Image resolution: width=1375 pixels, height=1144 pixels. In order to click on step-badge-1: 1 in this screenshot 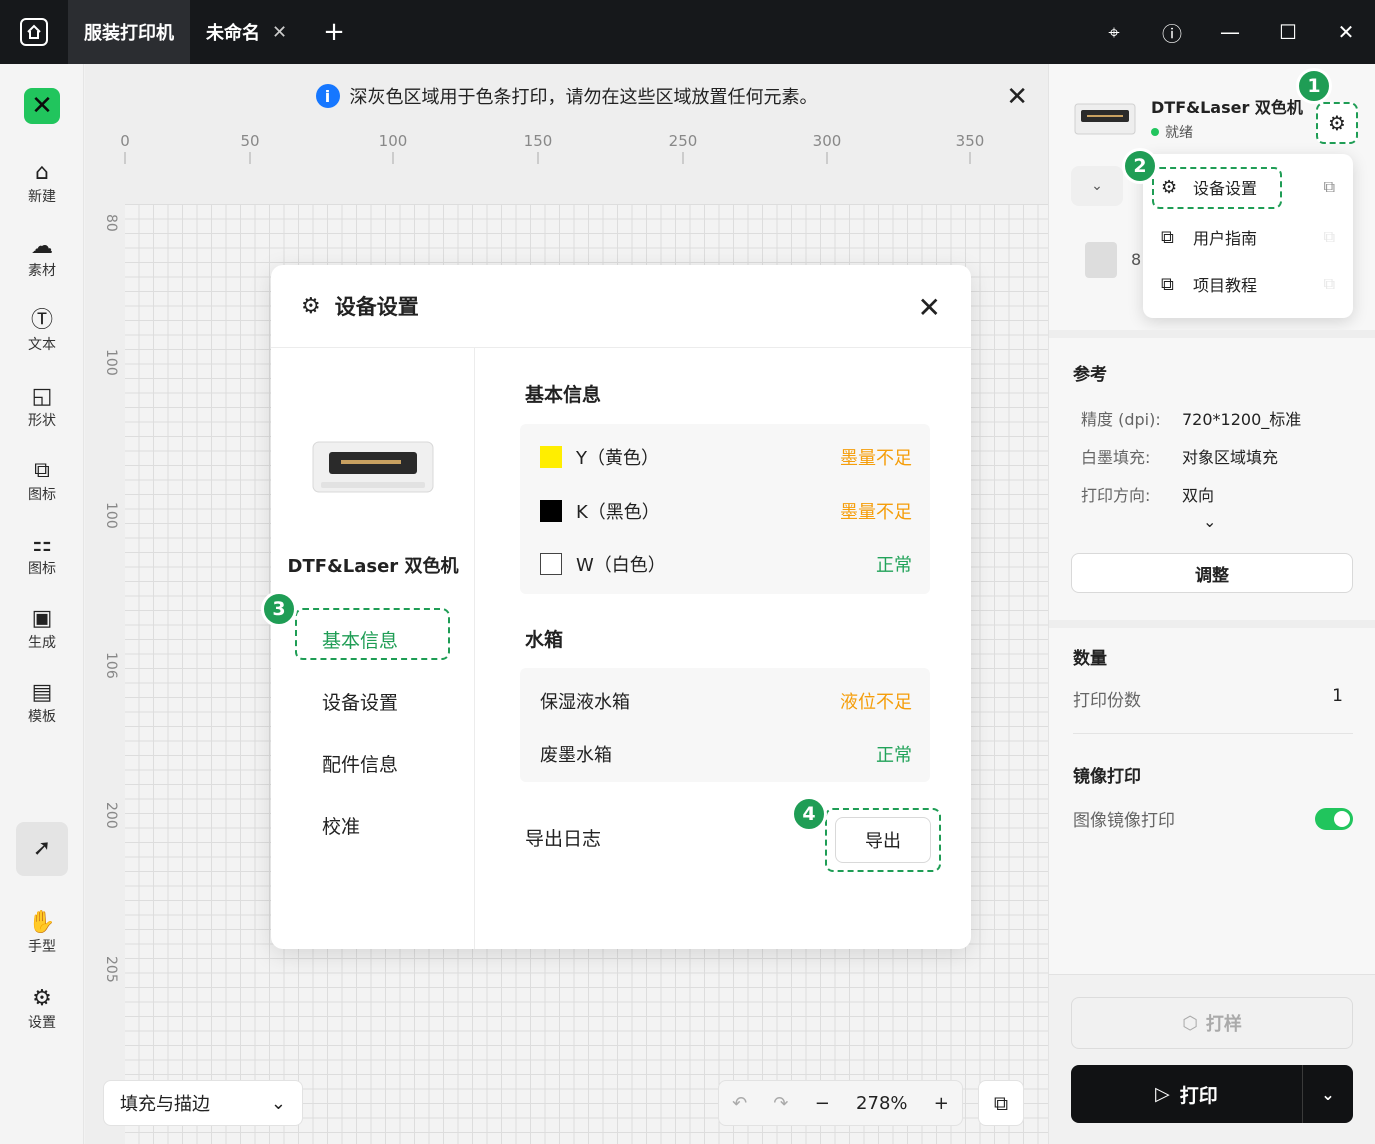, I will do `click(1314, 86)`.